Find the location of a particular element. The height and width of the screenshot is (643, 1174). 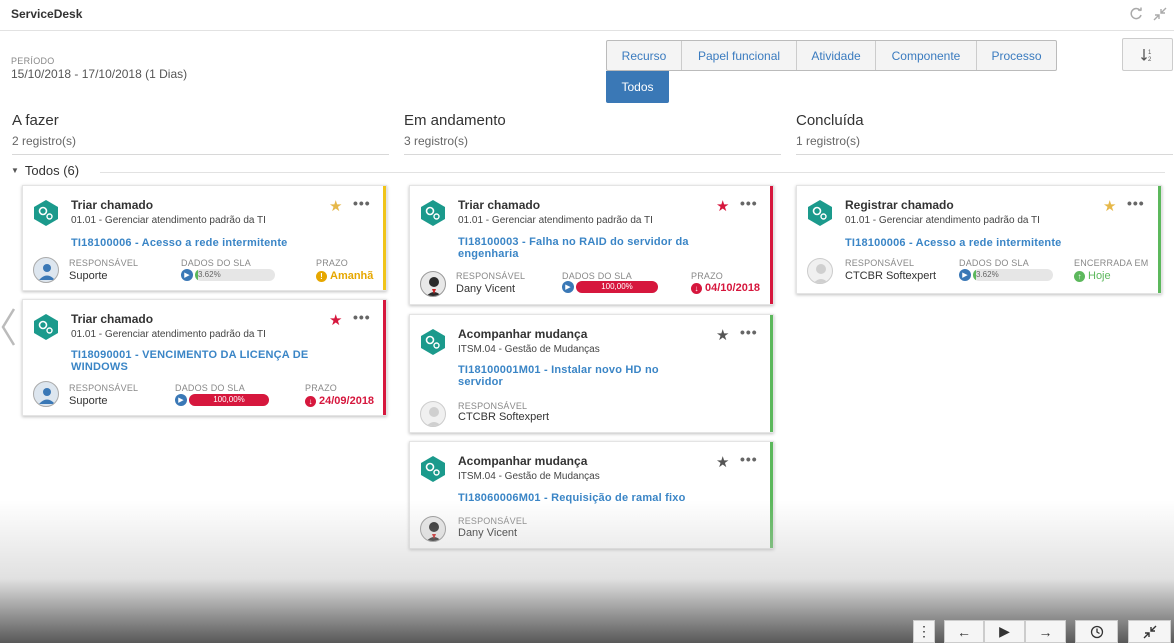

clock-icon is located at coordinates (1096, 631).